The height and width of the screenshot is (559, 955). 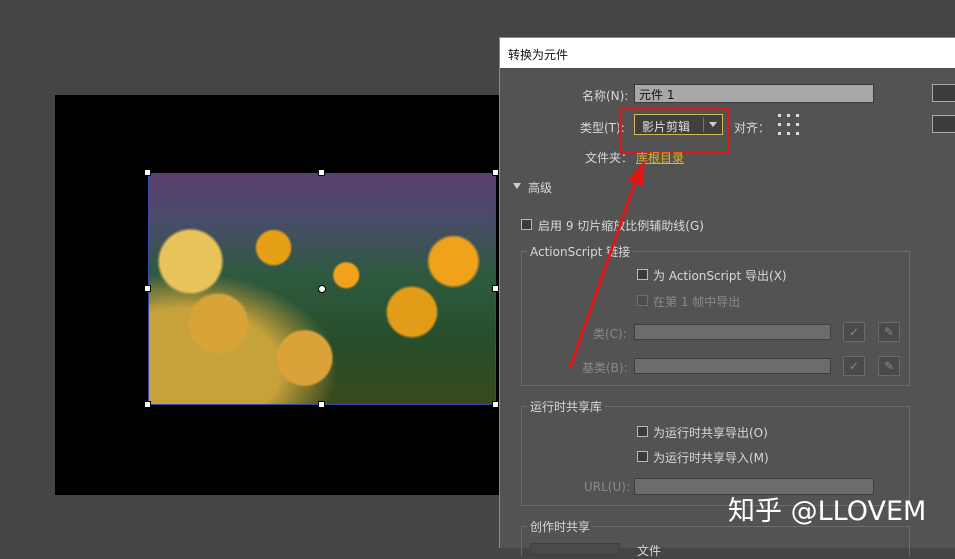 I want to click on annotation-arrow, so click(x=606, y=264).